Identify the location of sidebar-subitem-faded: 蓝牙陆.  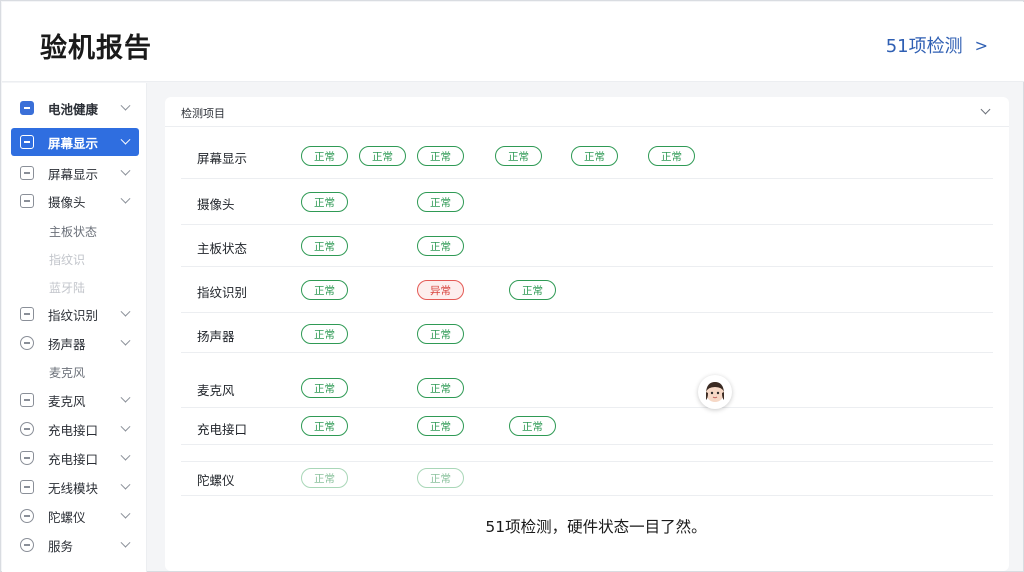
(67, 287).